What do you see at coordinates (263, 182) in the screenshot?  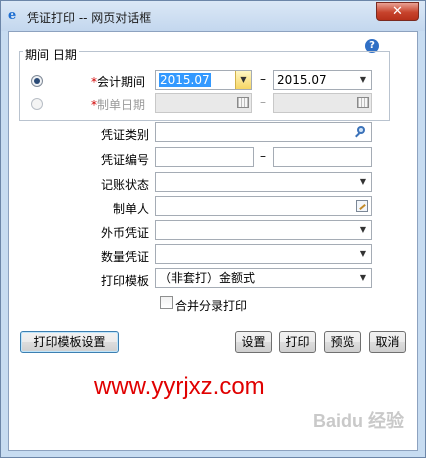 I see `posting-status-select: ▼` at bounding box center [263, 182].